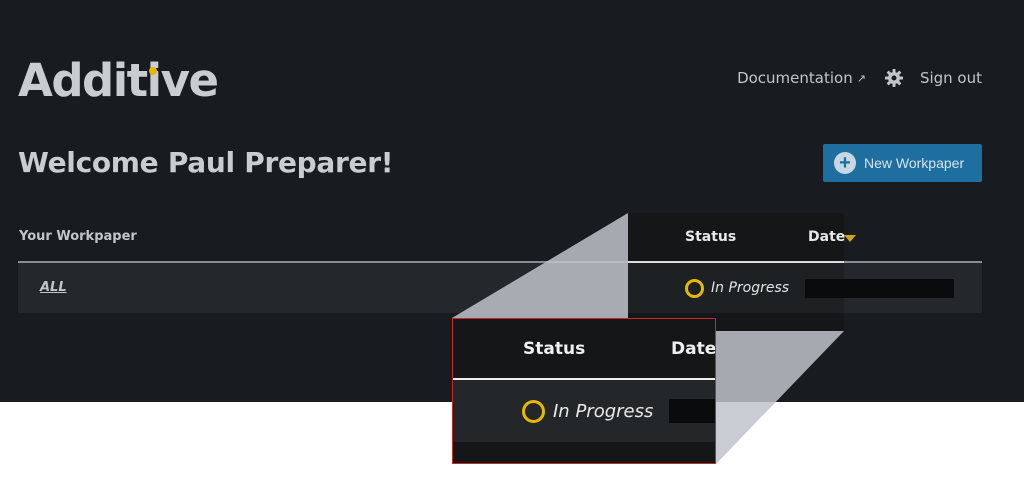 This screenshot has width=1024, height=492. I want to click on sort-down-icon, so click(850, 238).